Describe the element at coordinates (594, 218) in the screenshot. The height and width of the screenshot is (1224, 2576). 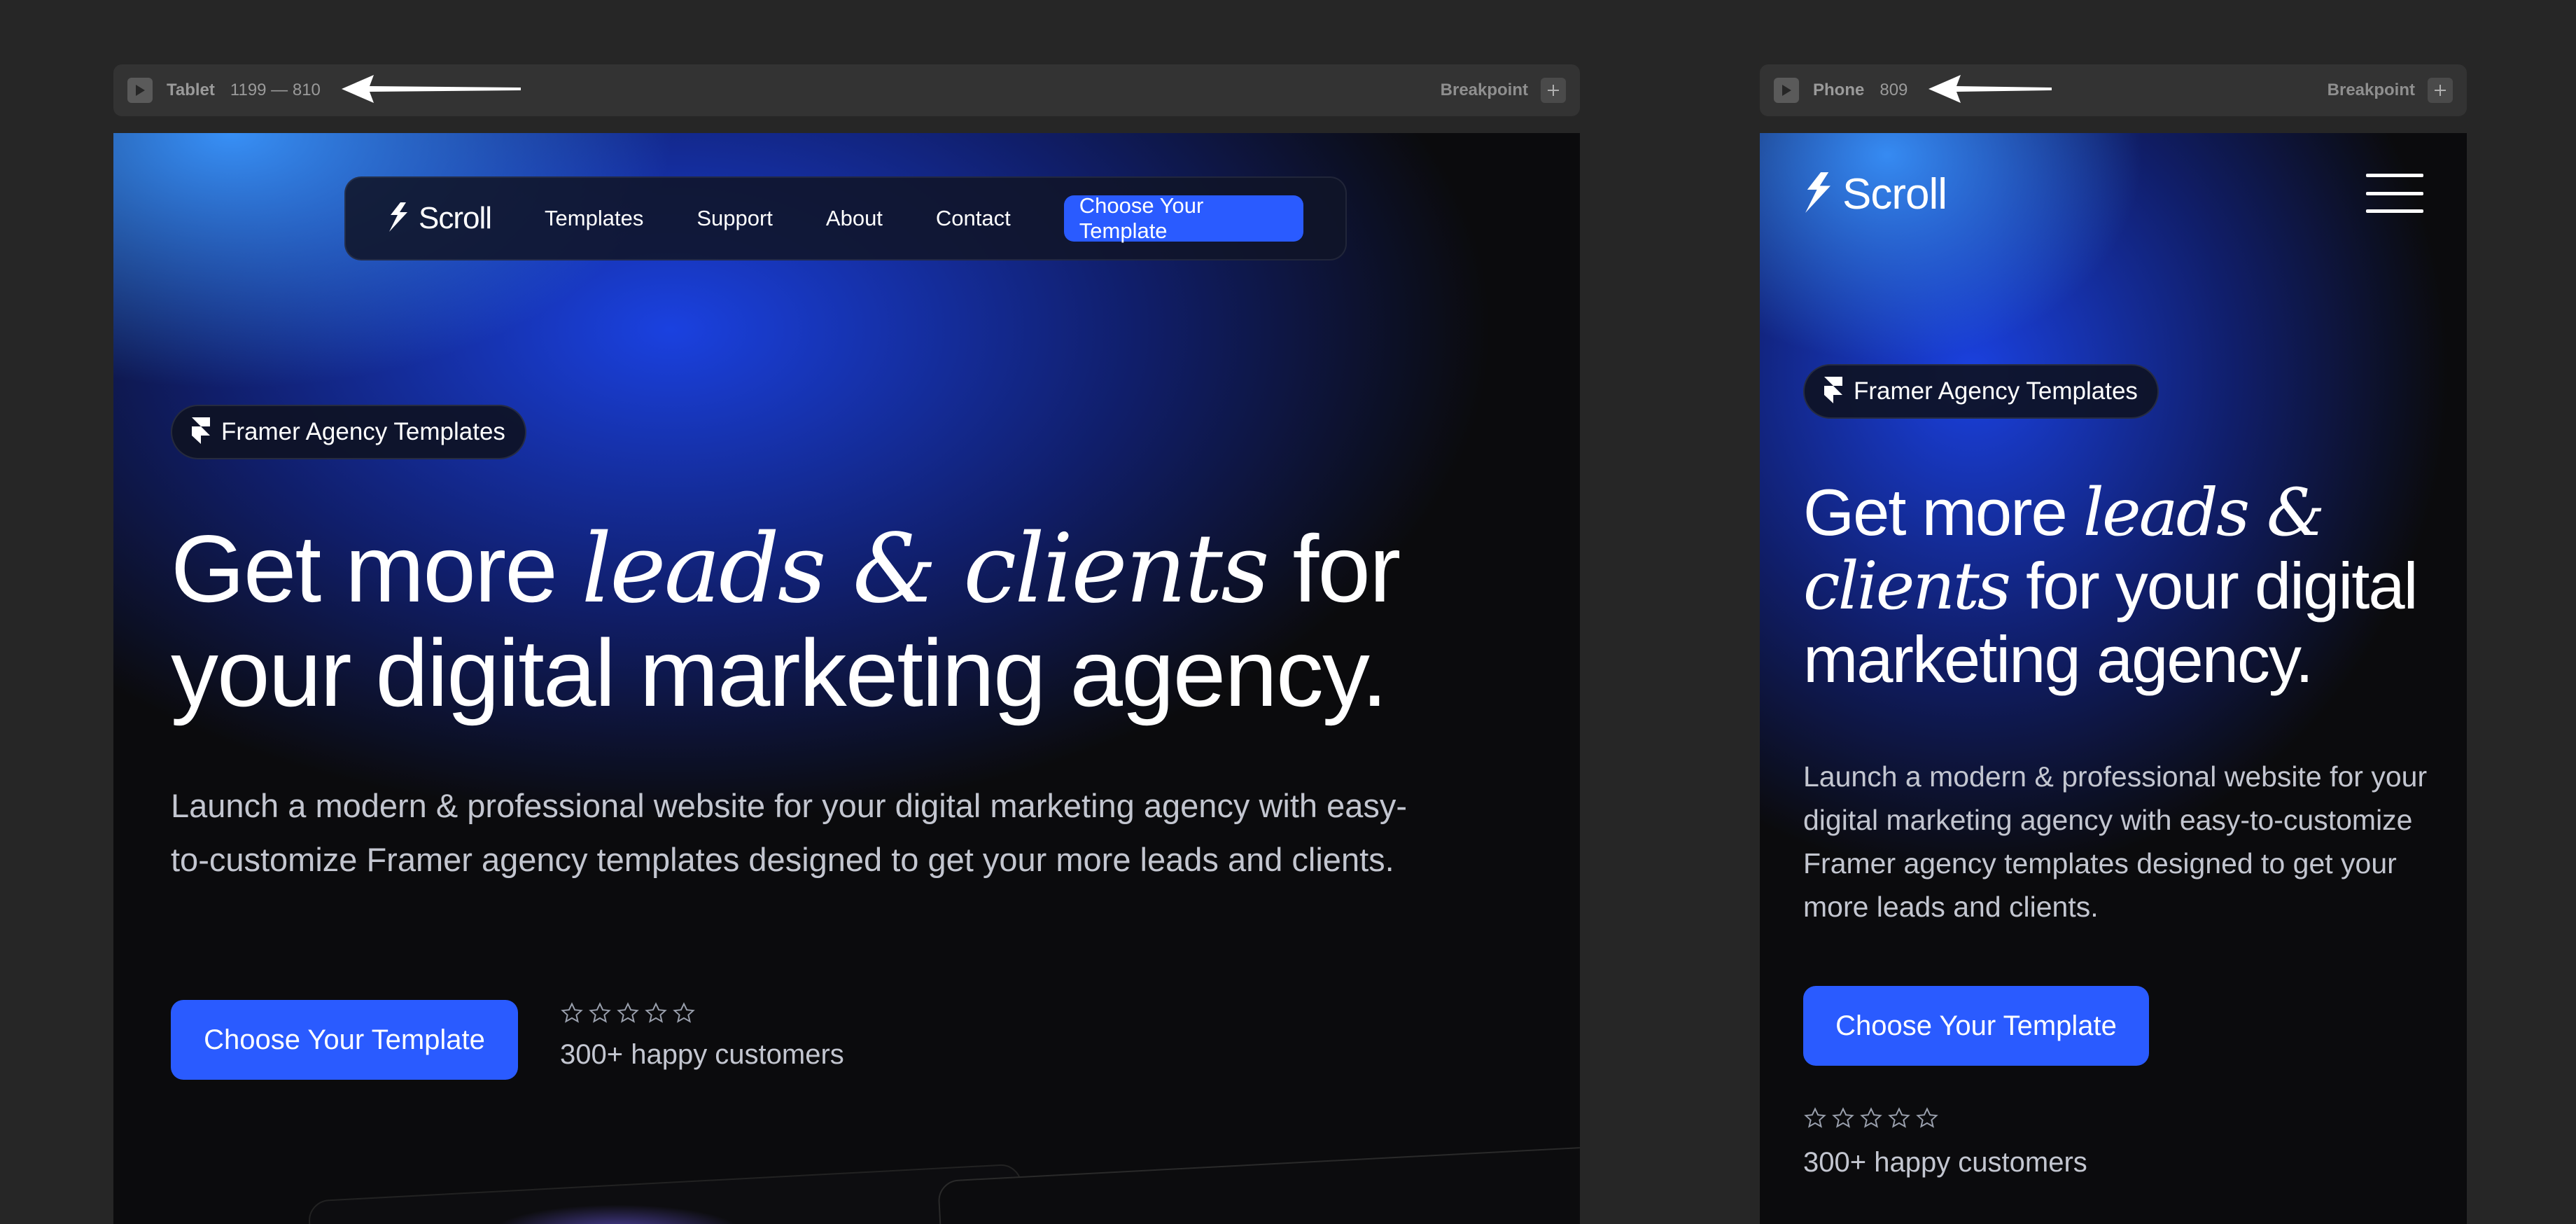
I see `nav-link-templates: Templates` at that location.